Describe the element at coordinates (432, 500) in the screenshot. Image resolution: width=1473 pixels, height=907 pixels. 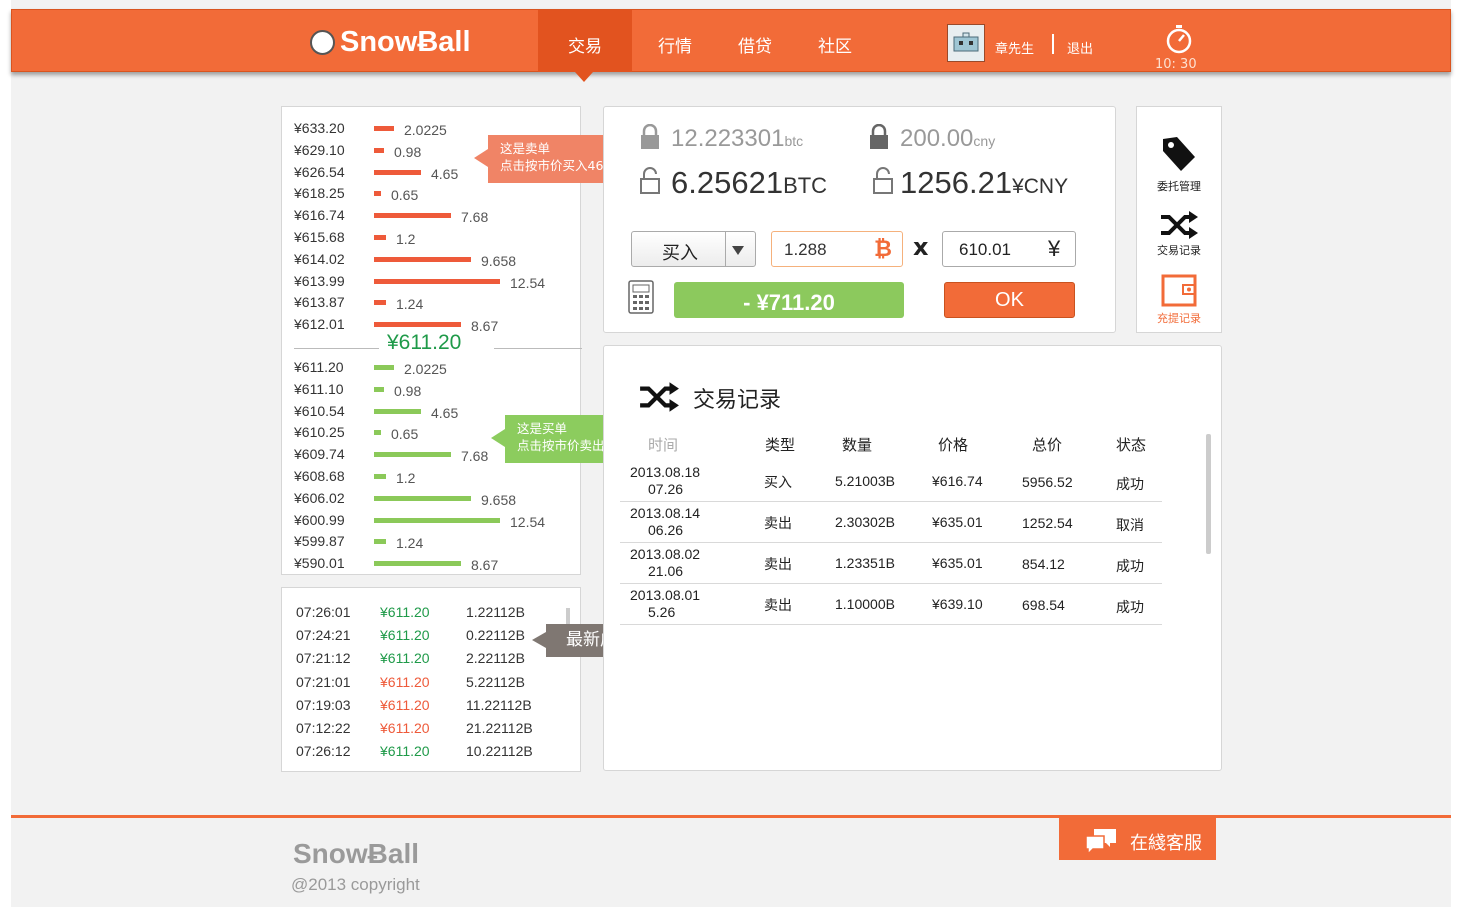
I see `bid-row: ¥606.02 9.658` at that location.